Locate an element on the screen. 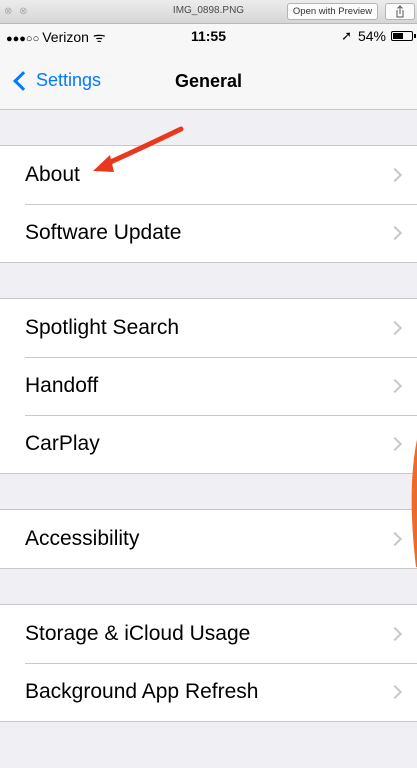 This screenshot has width=417, height=768. quicklook-titlebar: ⊗ ⊗ IMG_0898.PNG Open with Preview is located at coordinates (208, 12).